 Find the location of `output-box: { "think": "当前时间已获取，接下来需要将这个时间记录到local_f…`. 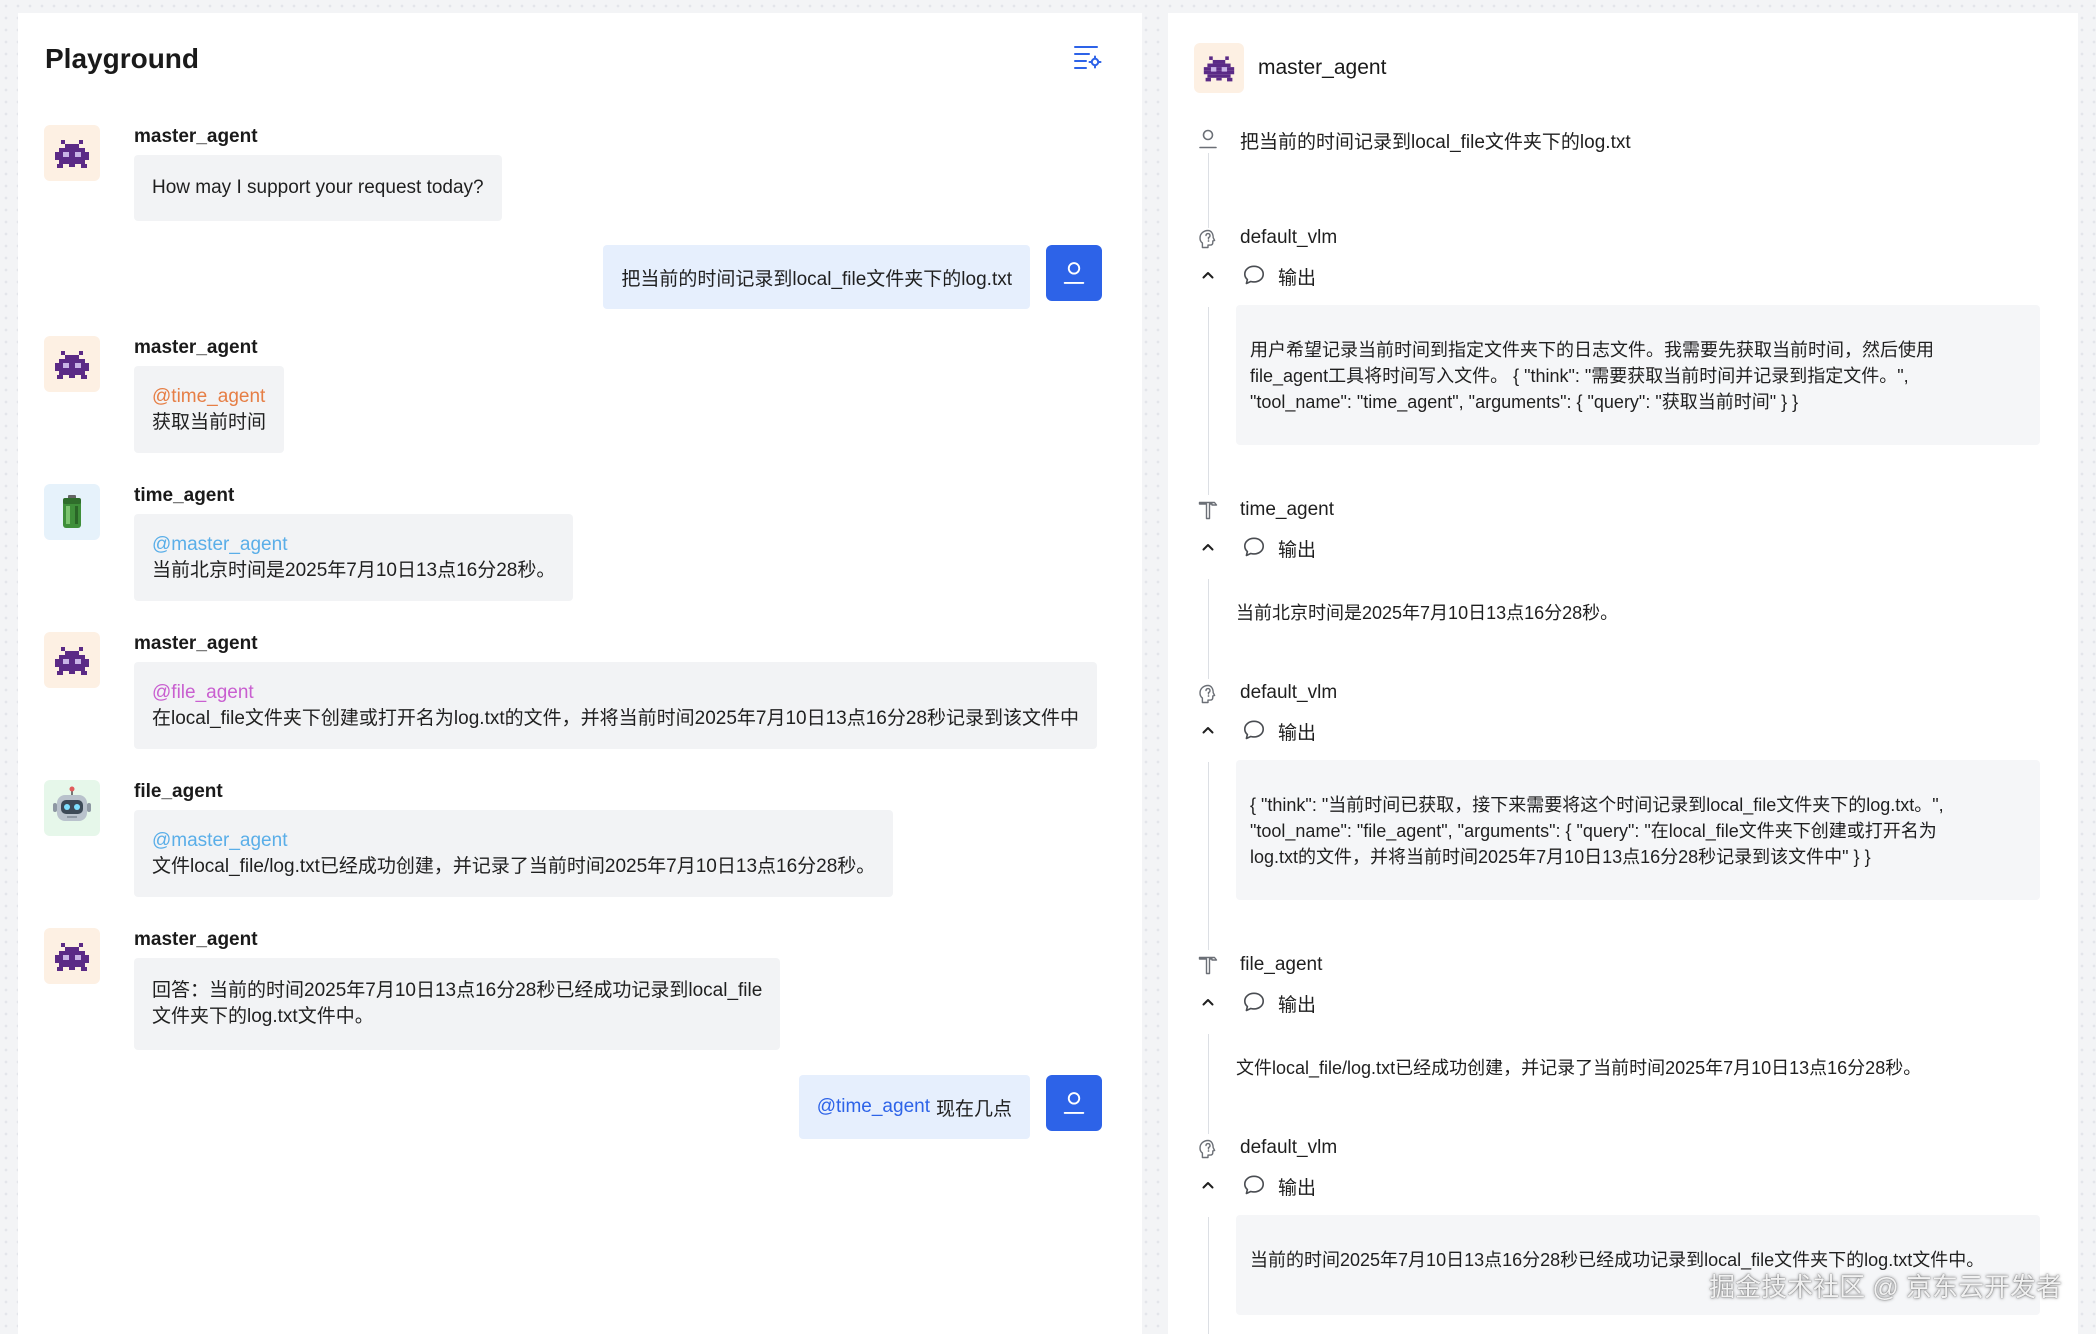

output-box: { "think": "当前时间已获取，接下来需要将这个时间记录到local_f… is located at coordinates (1638, 830).